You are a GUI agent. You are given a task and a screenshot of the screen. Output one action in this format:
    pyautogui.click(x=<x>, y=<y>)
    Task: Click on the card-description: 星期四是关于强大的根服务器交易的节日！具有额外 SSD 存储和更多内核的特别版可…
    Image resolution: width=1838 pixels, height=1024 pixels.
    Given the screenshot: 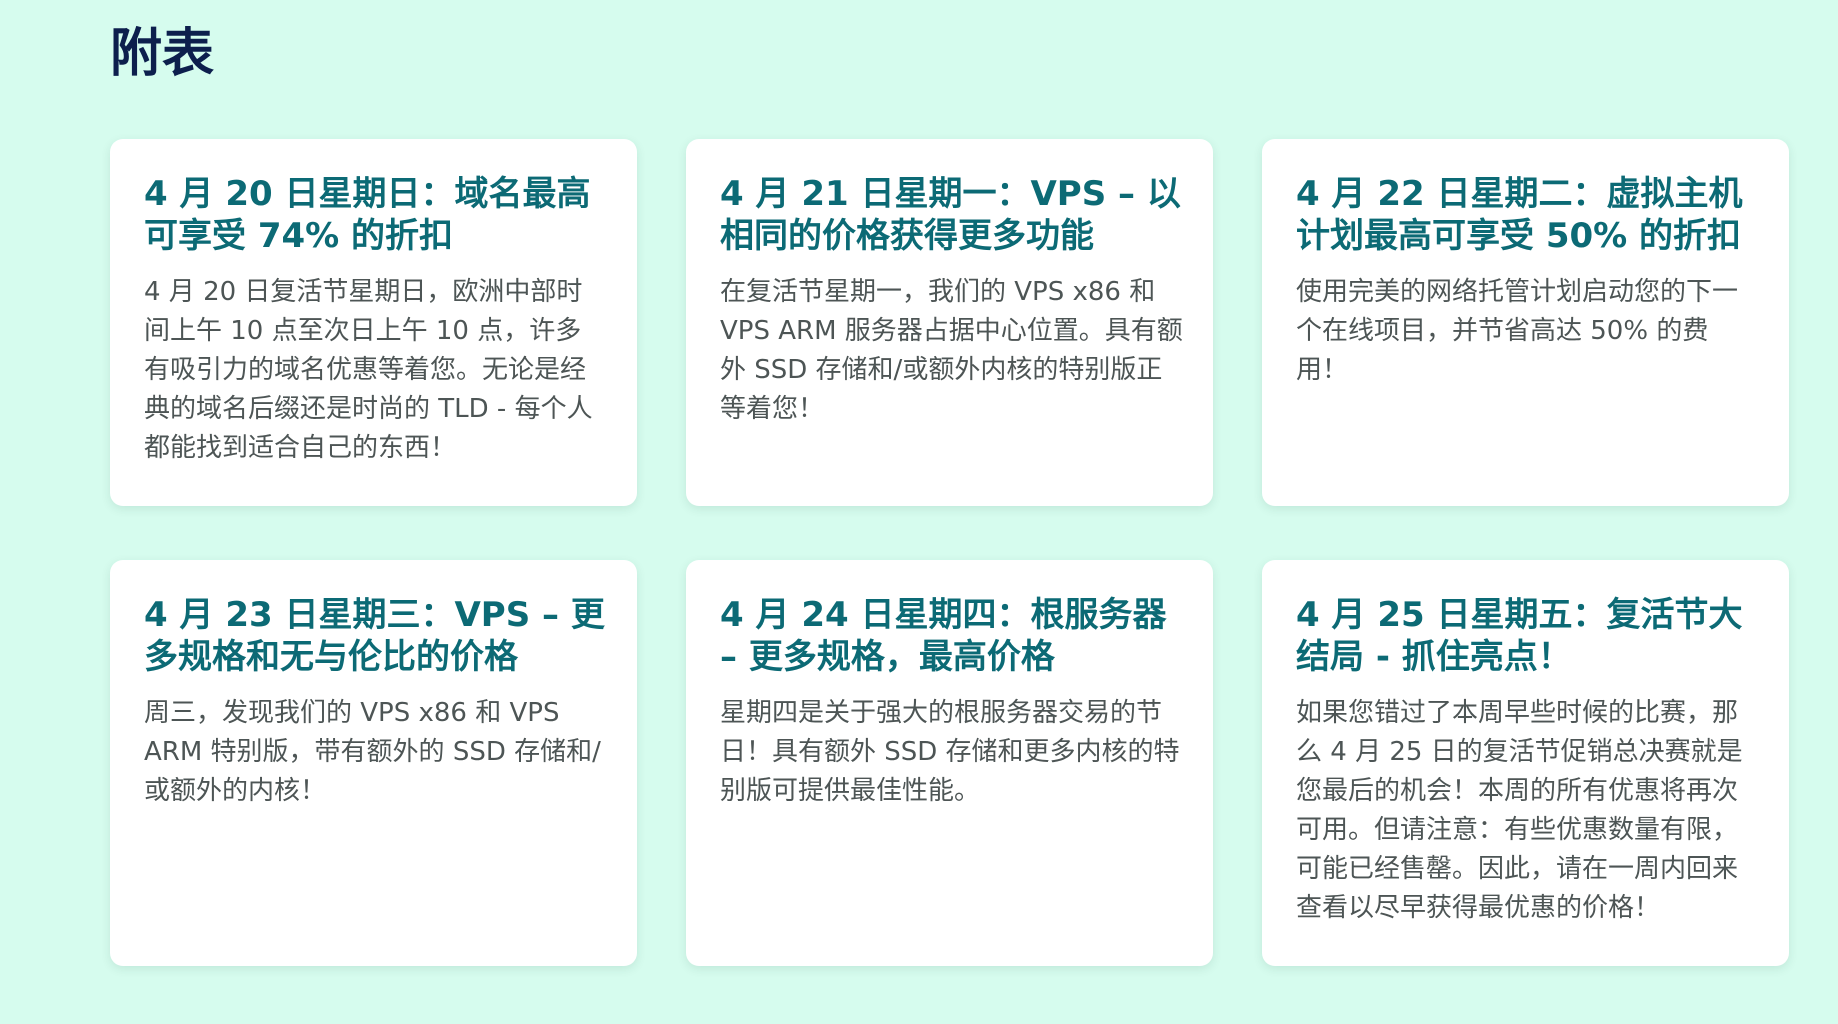 What is the action you would take?
    pyautogui.click(x=950, y=752)
    